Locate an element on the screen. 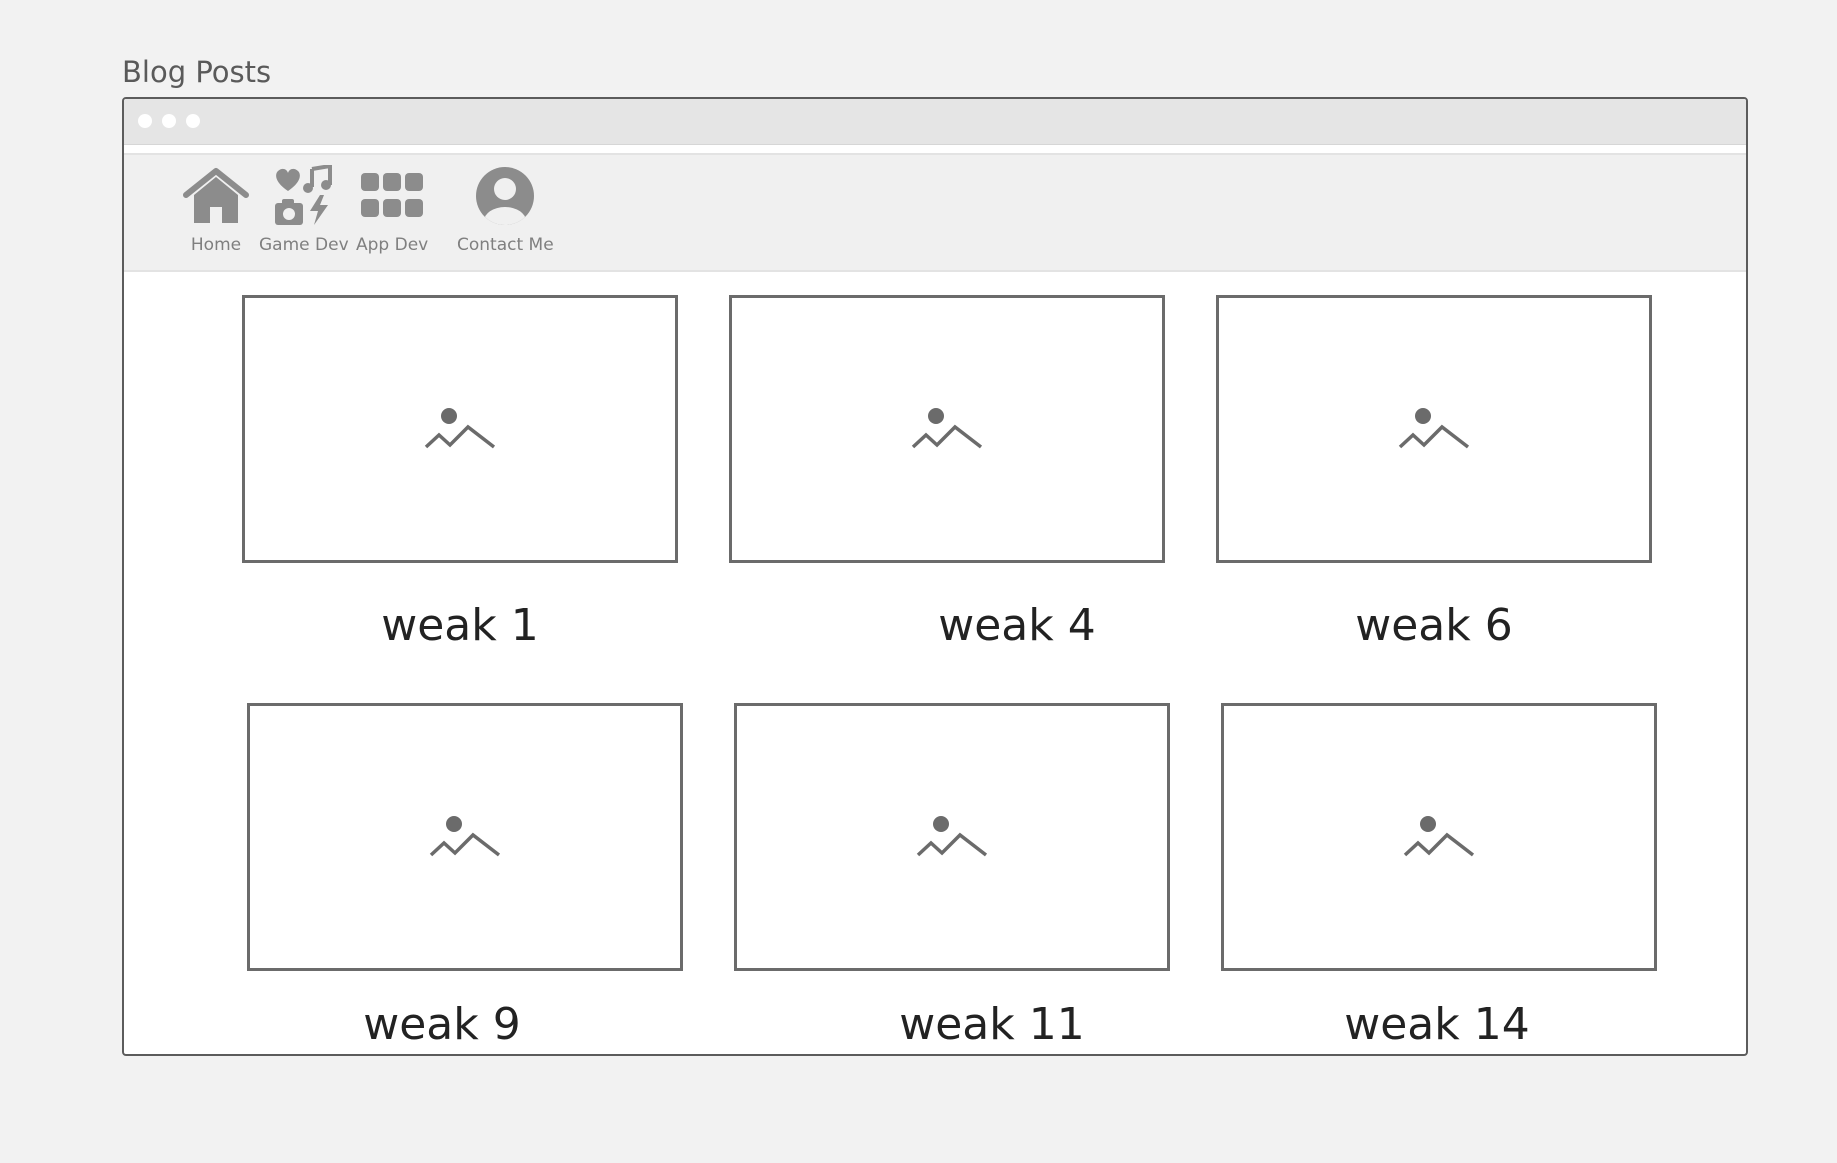 The height and width of the screenshot is (1163, 1837). post-card: weak 14 is located at coordinates (1439, 876).